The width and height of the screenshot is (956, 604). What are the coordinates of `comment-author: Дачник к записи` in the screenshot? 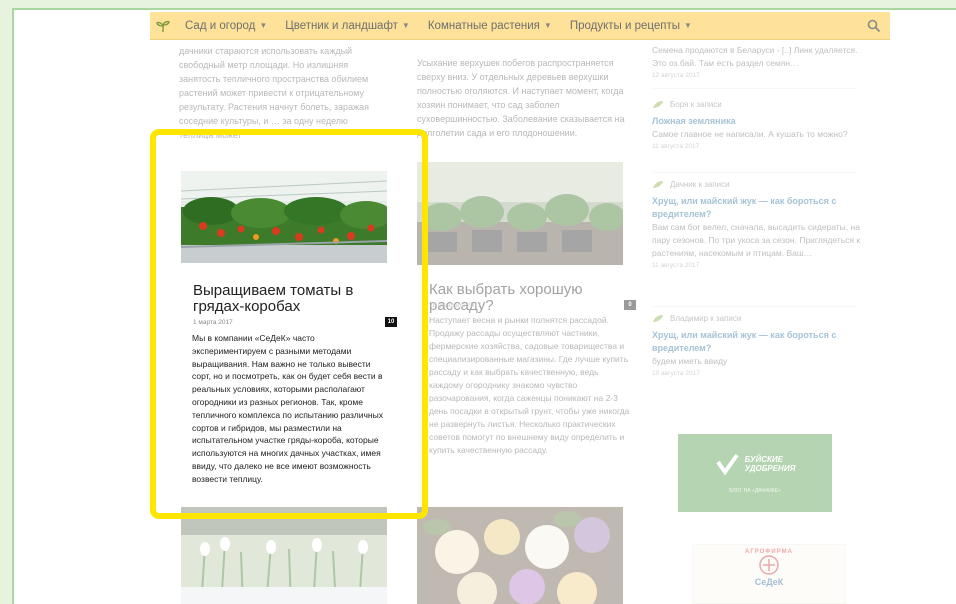 It's located at (700, 184).